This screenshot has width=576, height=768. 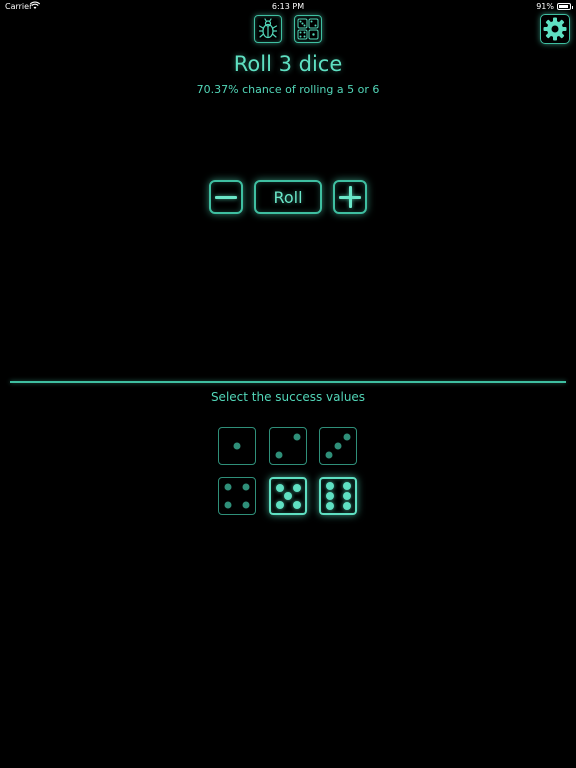 I want to click on dice-grid-icon, so click(x=308, y=29).